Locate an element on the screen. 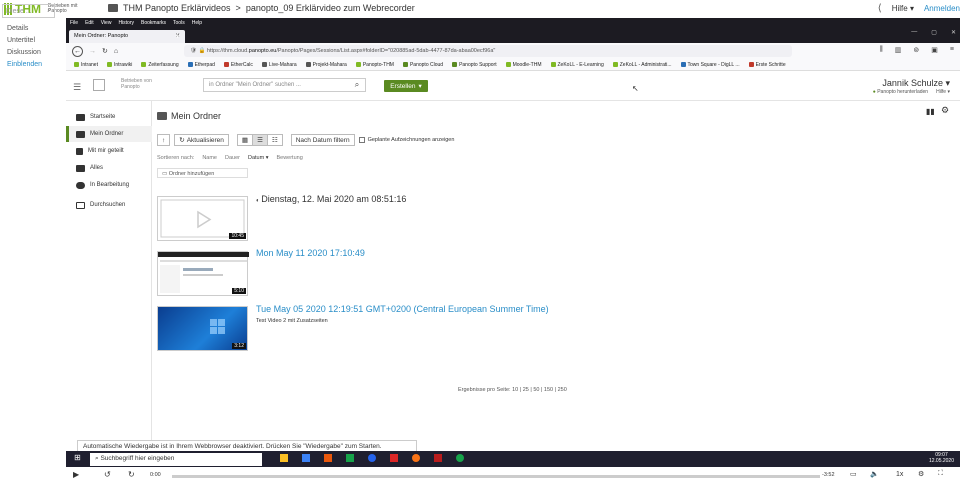 The image size is (960, 480). browser-tab: Mein Ordner: Panopto ✕ is located at coordinates (127, 36).